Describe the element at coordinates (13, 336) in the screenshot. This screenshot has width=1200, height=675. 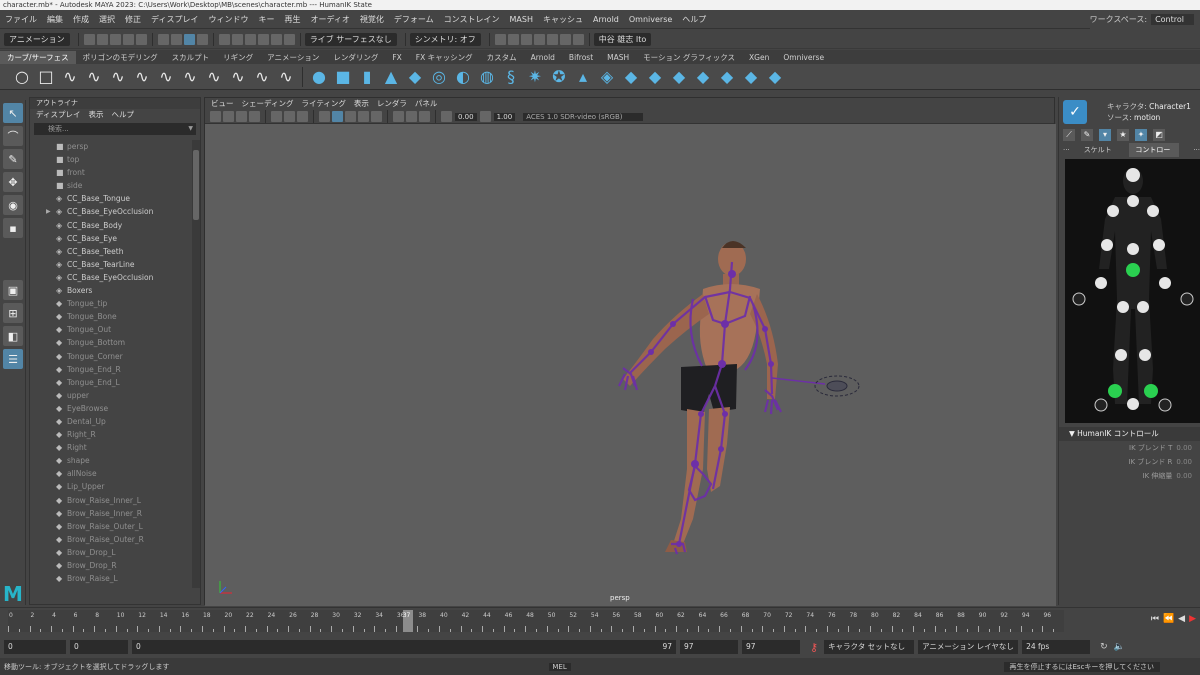
I see `two-pane-layout-icon: ◧` at that location.